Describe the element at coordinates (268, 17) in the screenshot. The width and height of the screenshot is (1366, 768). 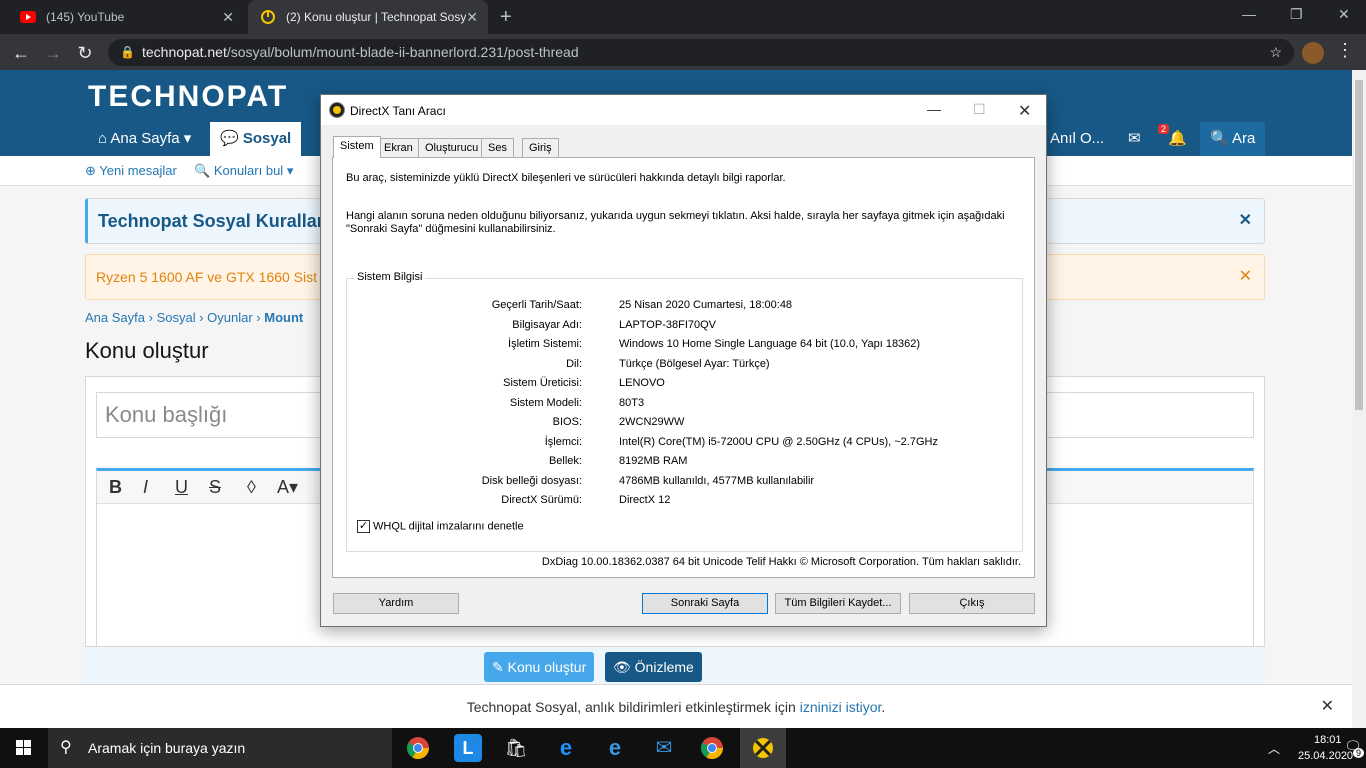
I see `technopat-favicon-icon` at that location.